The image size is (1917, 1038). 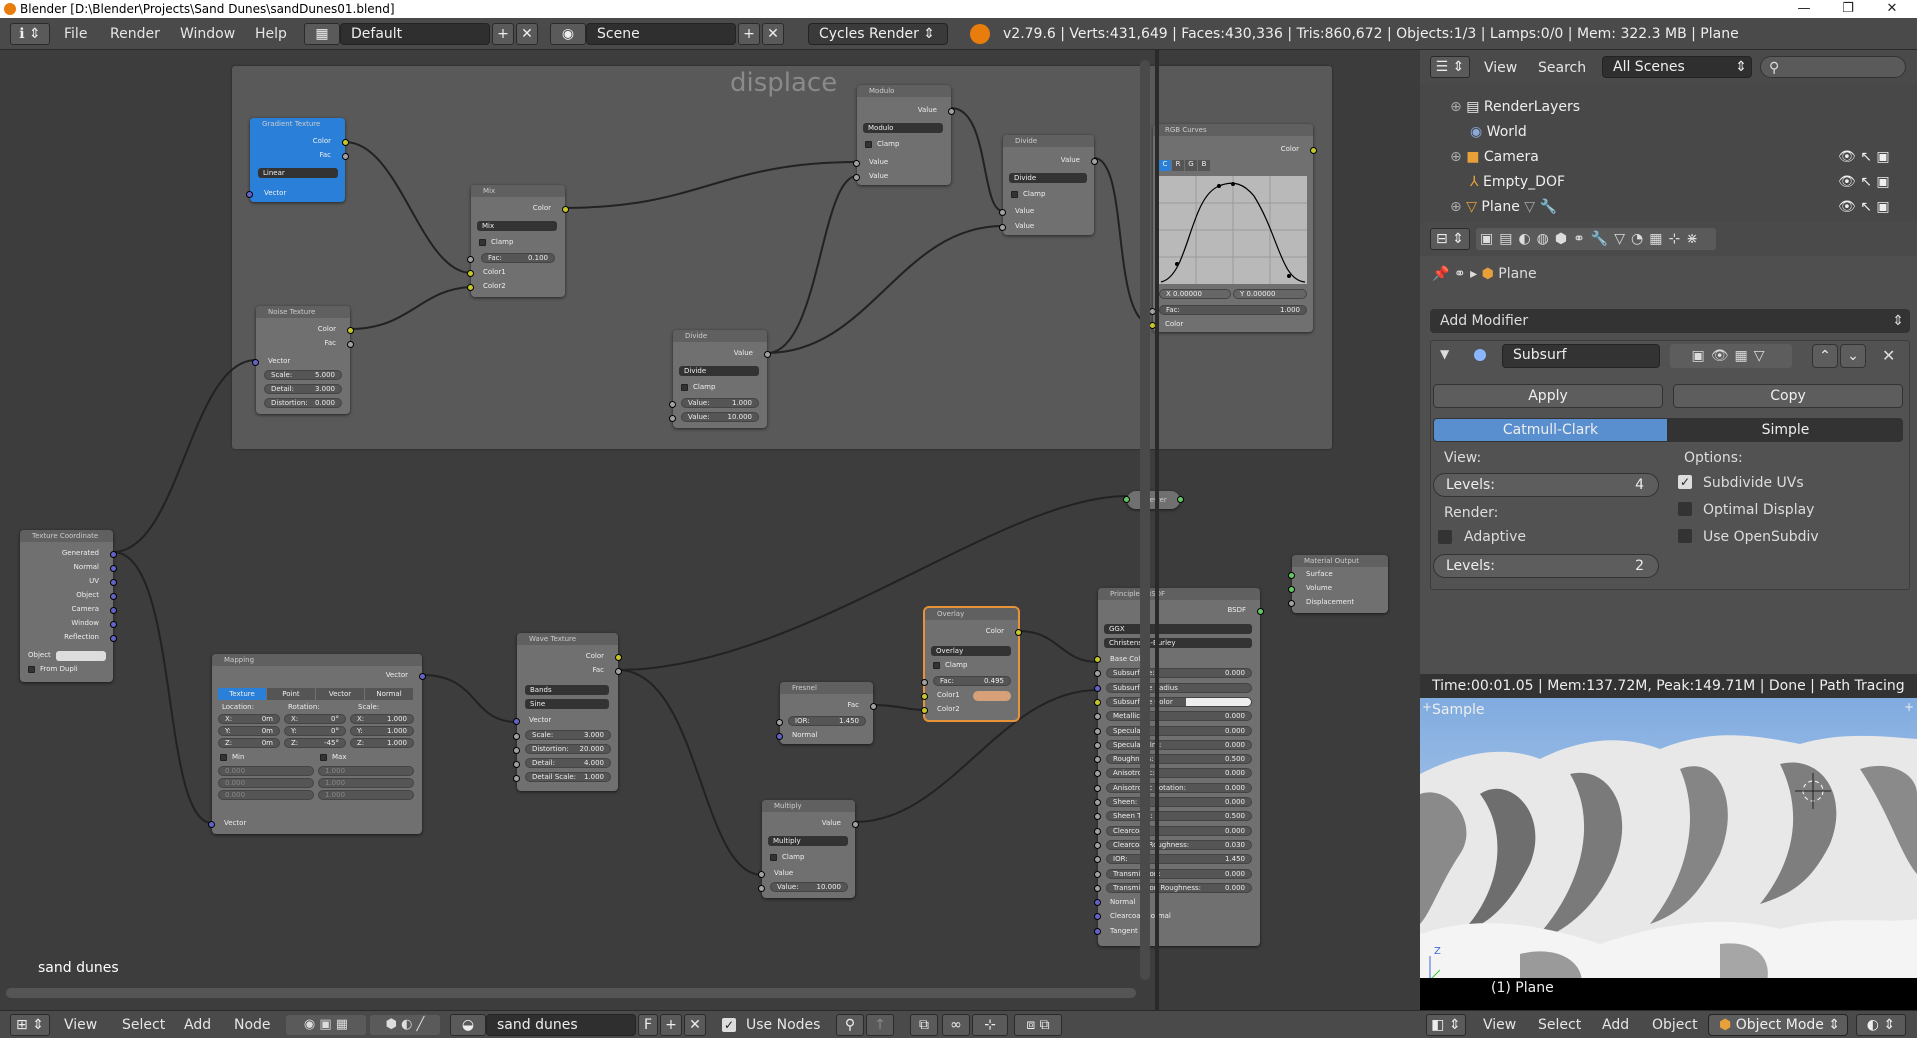 What do you see at coordinates (382, 719) in the screenshot?
I see `scale-x-field: X: 1.000` at bounding box center [382, 719].